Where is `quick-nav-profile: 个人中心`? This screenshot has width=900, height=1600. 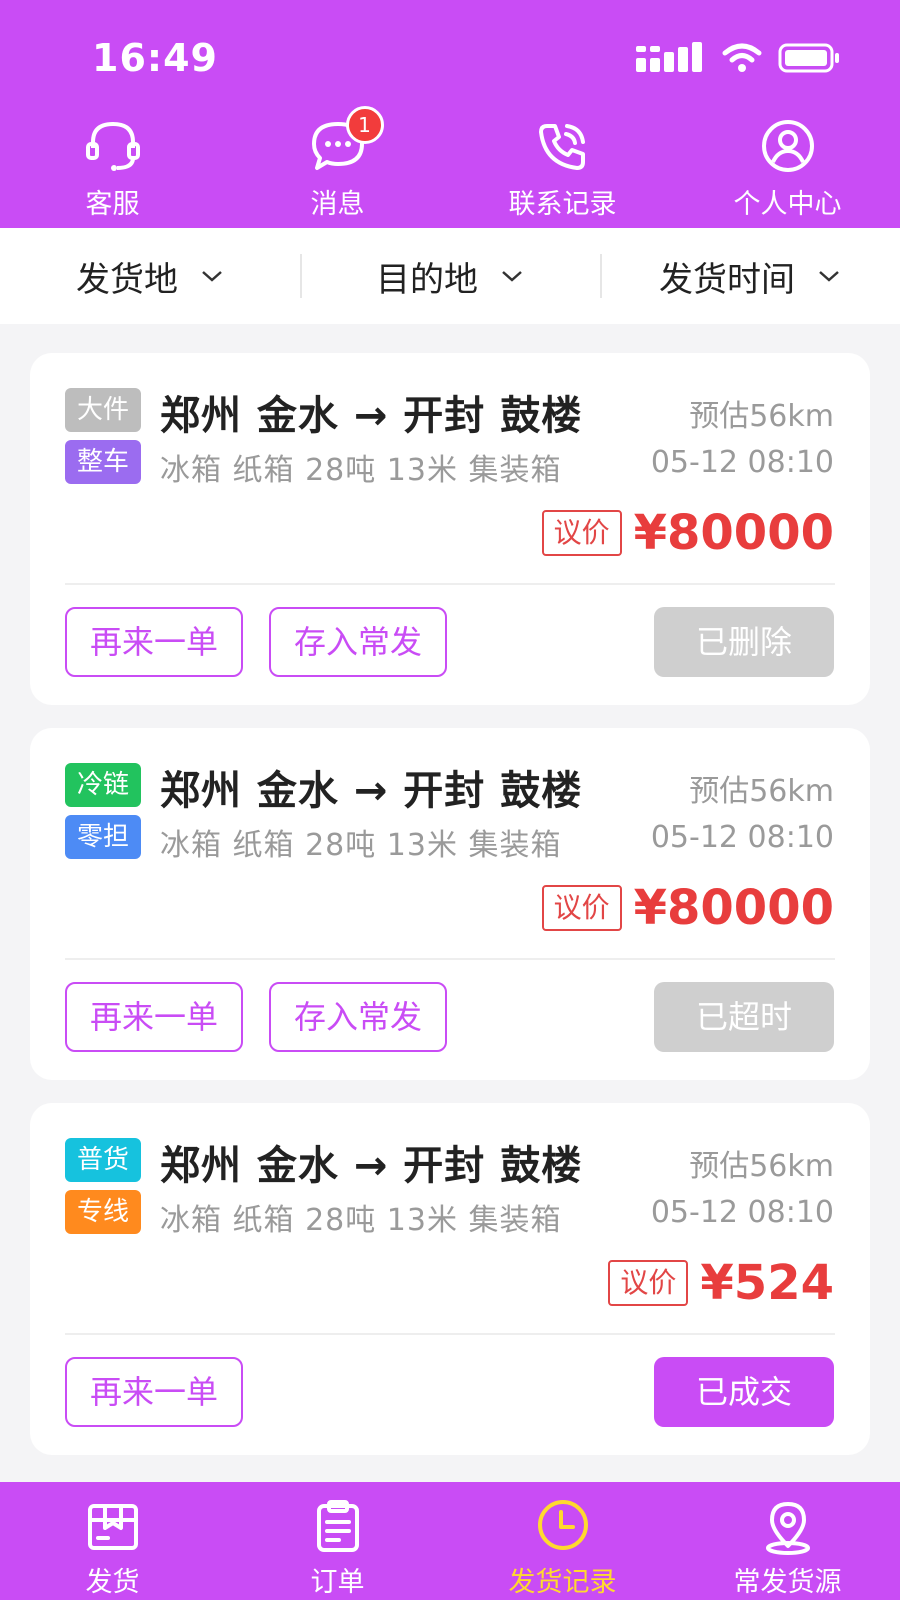
quick-nav-profile: 个人中心 is located at coordinates (787, 169).